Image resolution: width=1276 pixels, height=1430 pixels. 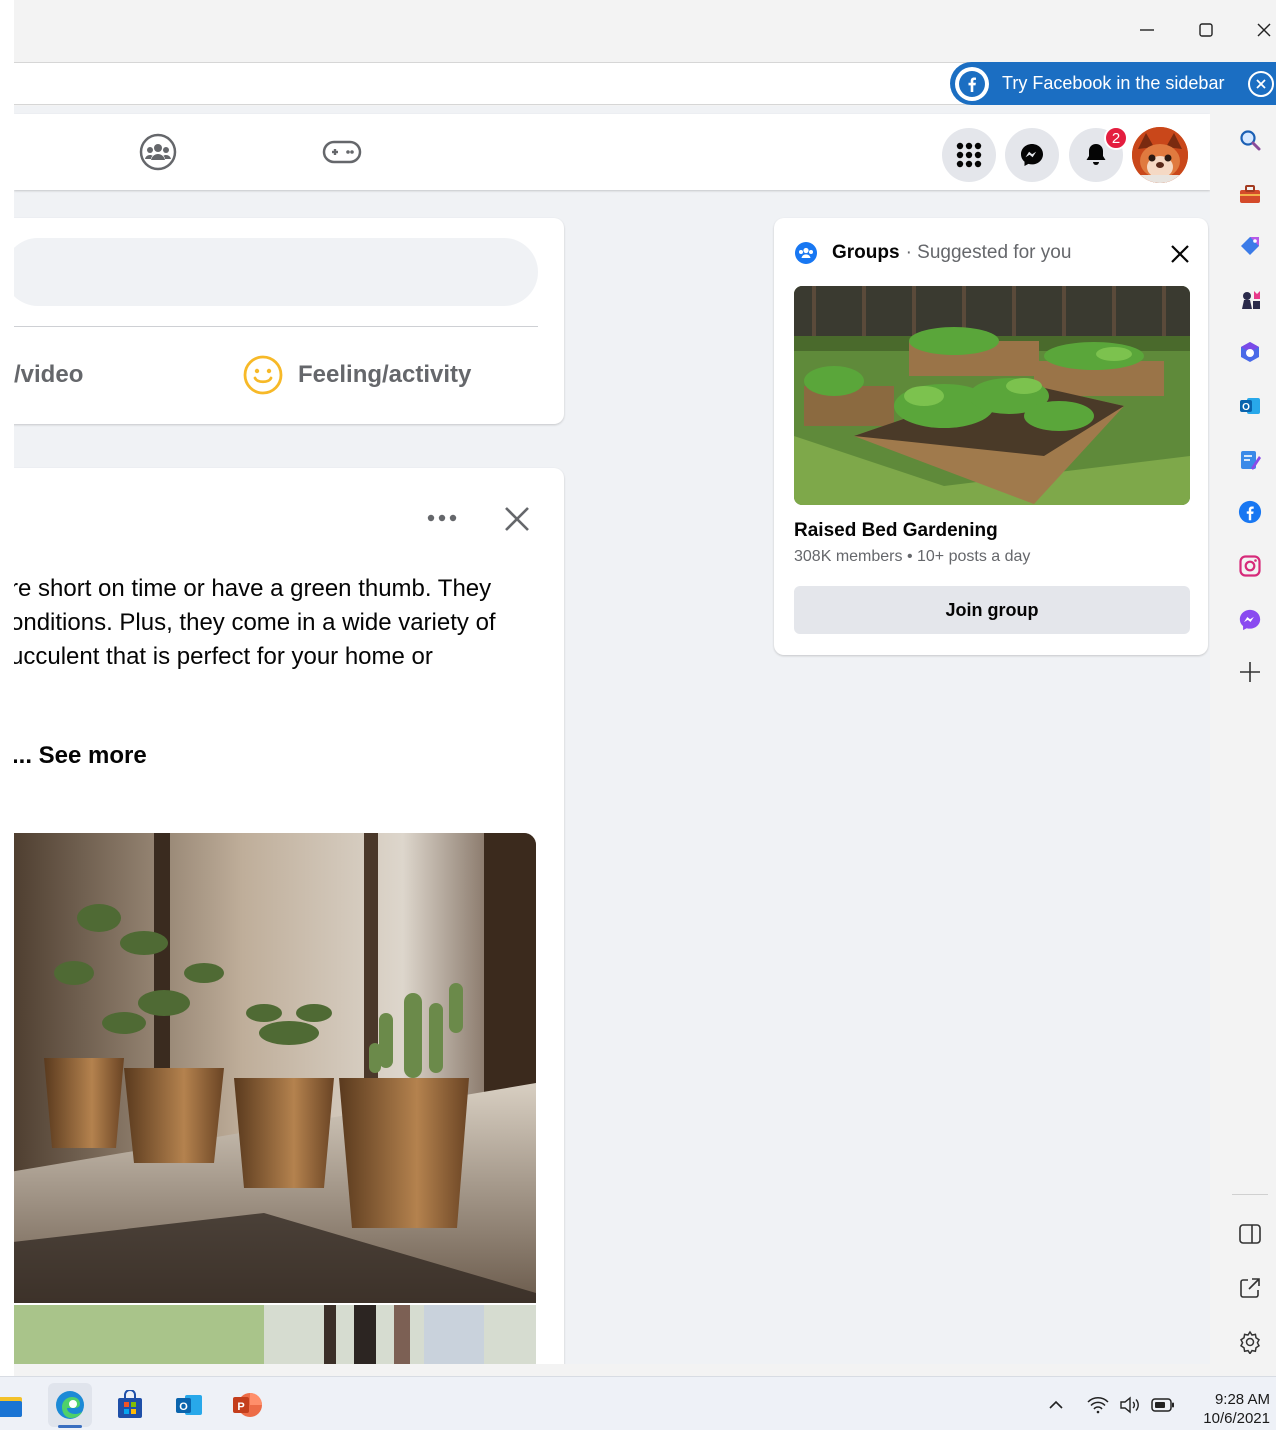 I want to click on edge-sidebar: O, so click(x=1249, y=741).